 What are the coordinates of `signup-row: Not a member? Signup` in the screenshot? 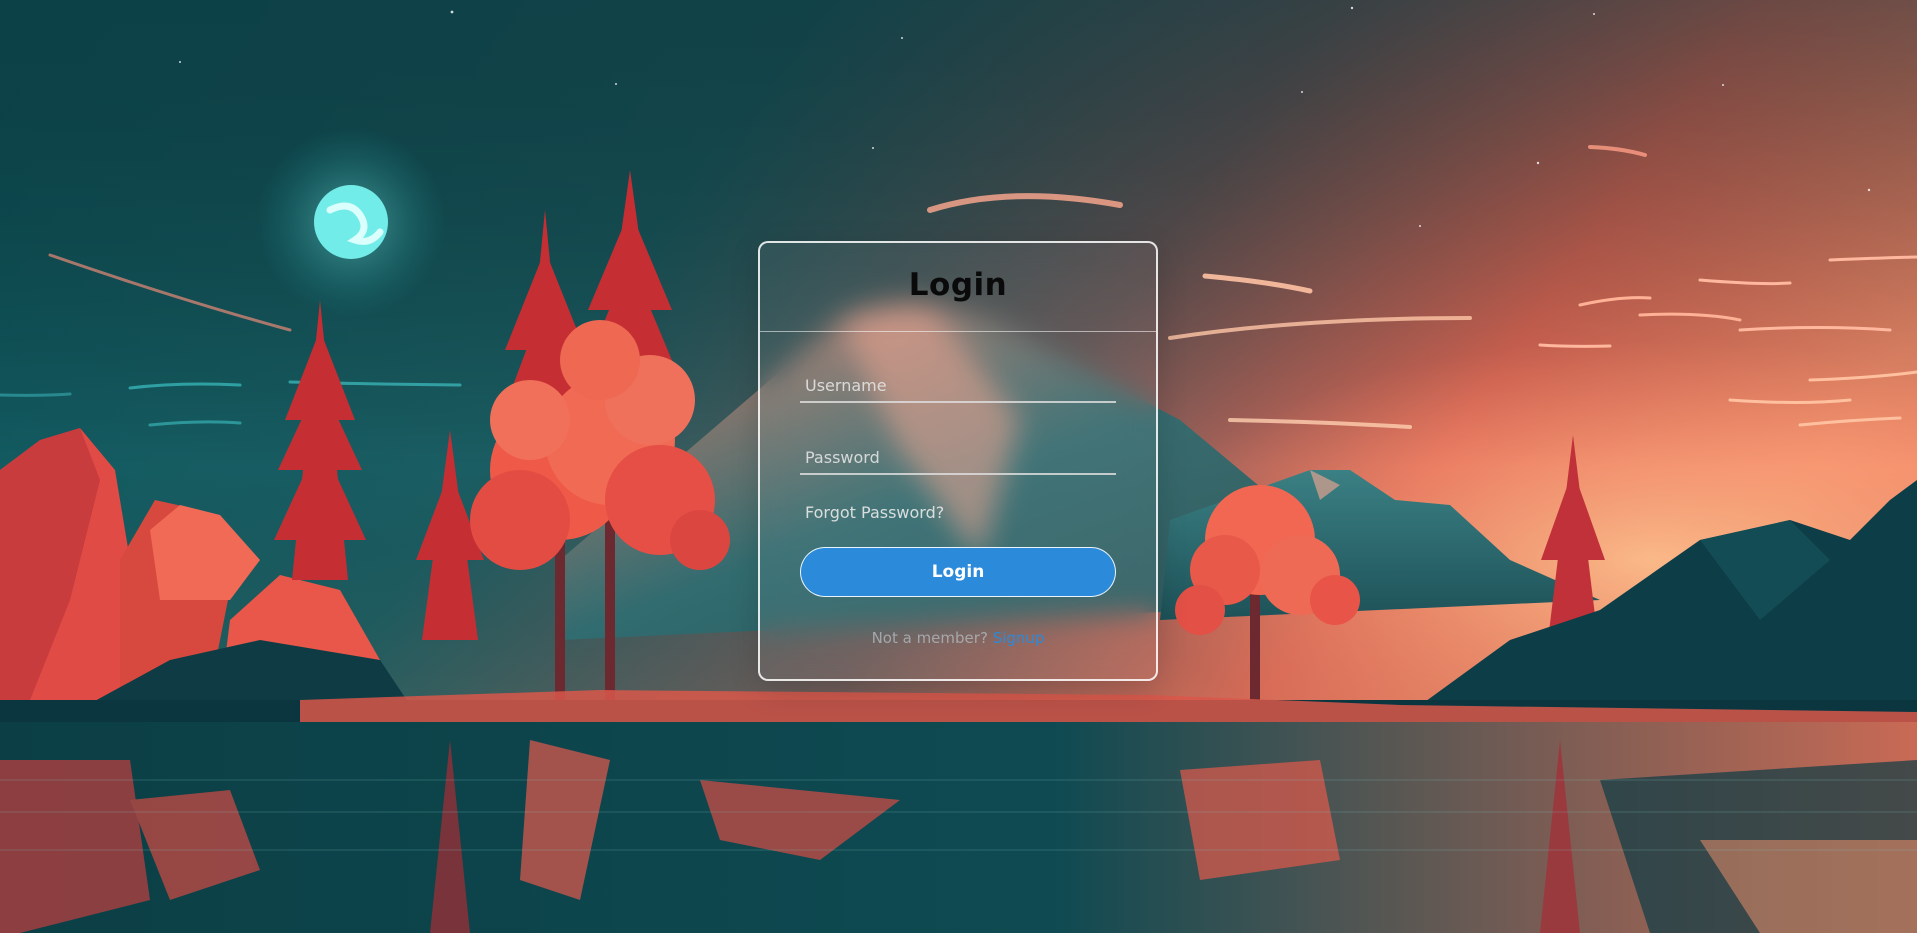 It's located at (958, 638).